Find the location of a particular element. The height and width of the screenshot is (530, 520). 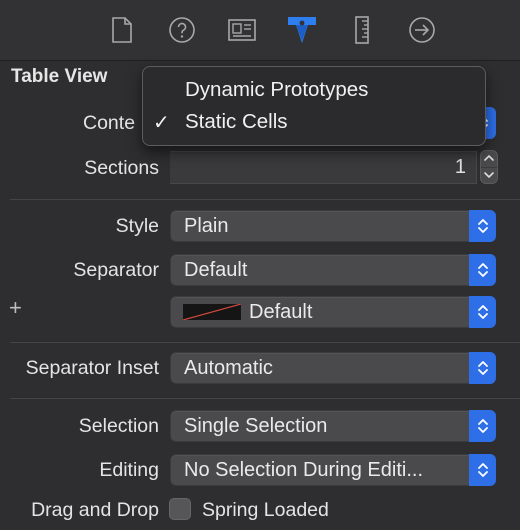

separator-color-swatch is located at coordinates (212, 312).